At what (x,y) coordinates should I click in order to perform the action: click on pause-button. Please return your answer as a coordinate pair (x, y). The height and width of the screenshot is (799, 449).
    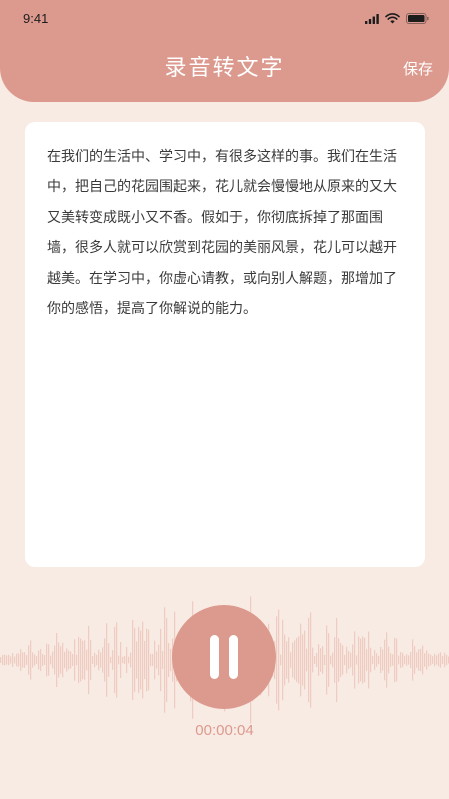
    Looking at the image, I should click on (224, 657).